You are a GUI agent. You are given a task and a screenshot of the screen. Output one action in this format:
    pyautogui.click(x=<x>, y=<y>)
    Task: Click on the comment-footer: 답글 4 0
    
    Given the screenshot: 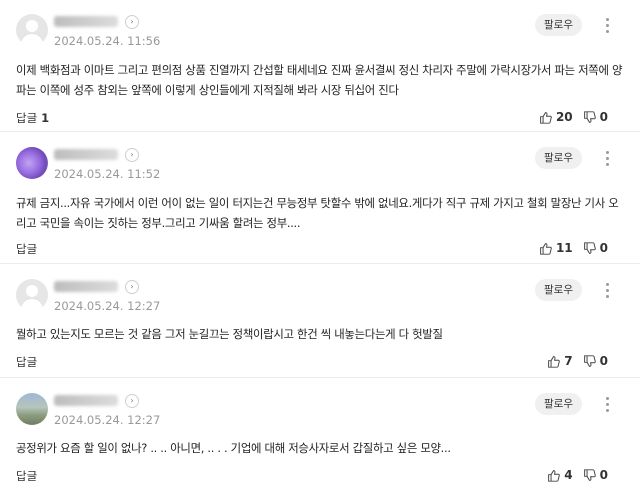 What is the action you would take?
    pyautogui.click(x=320, y=478)
    